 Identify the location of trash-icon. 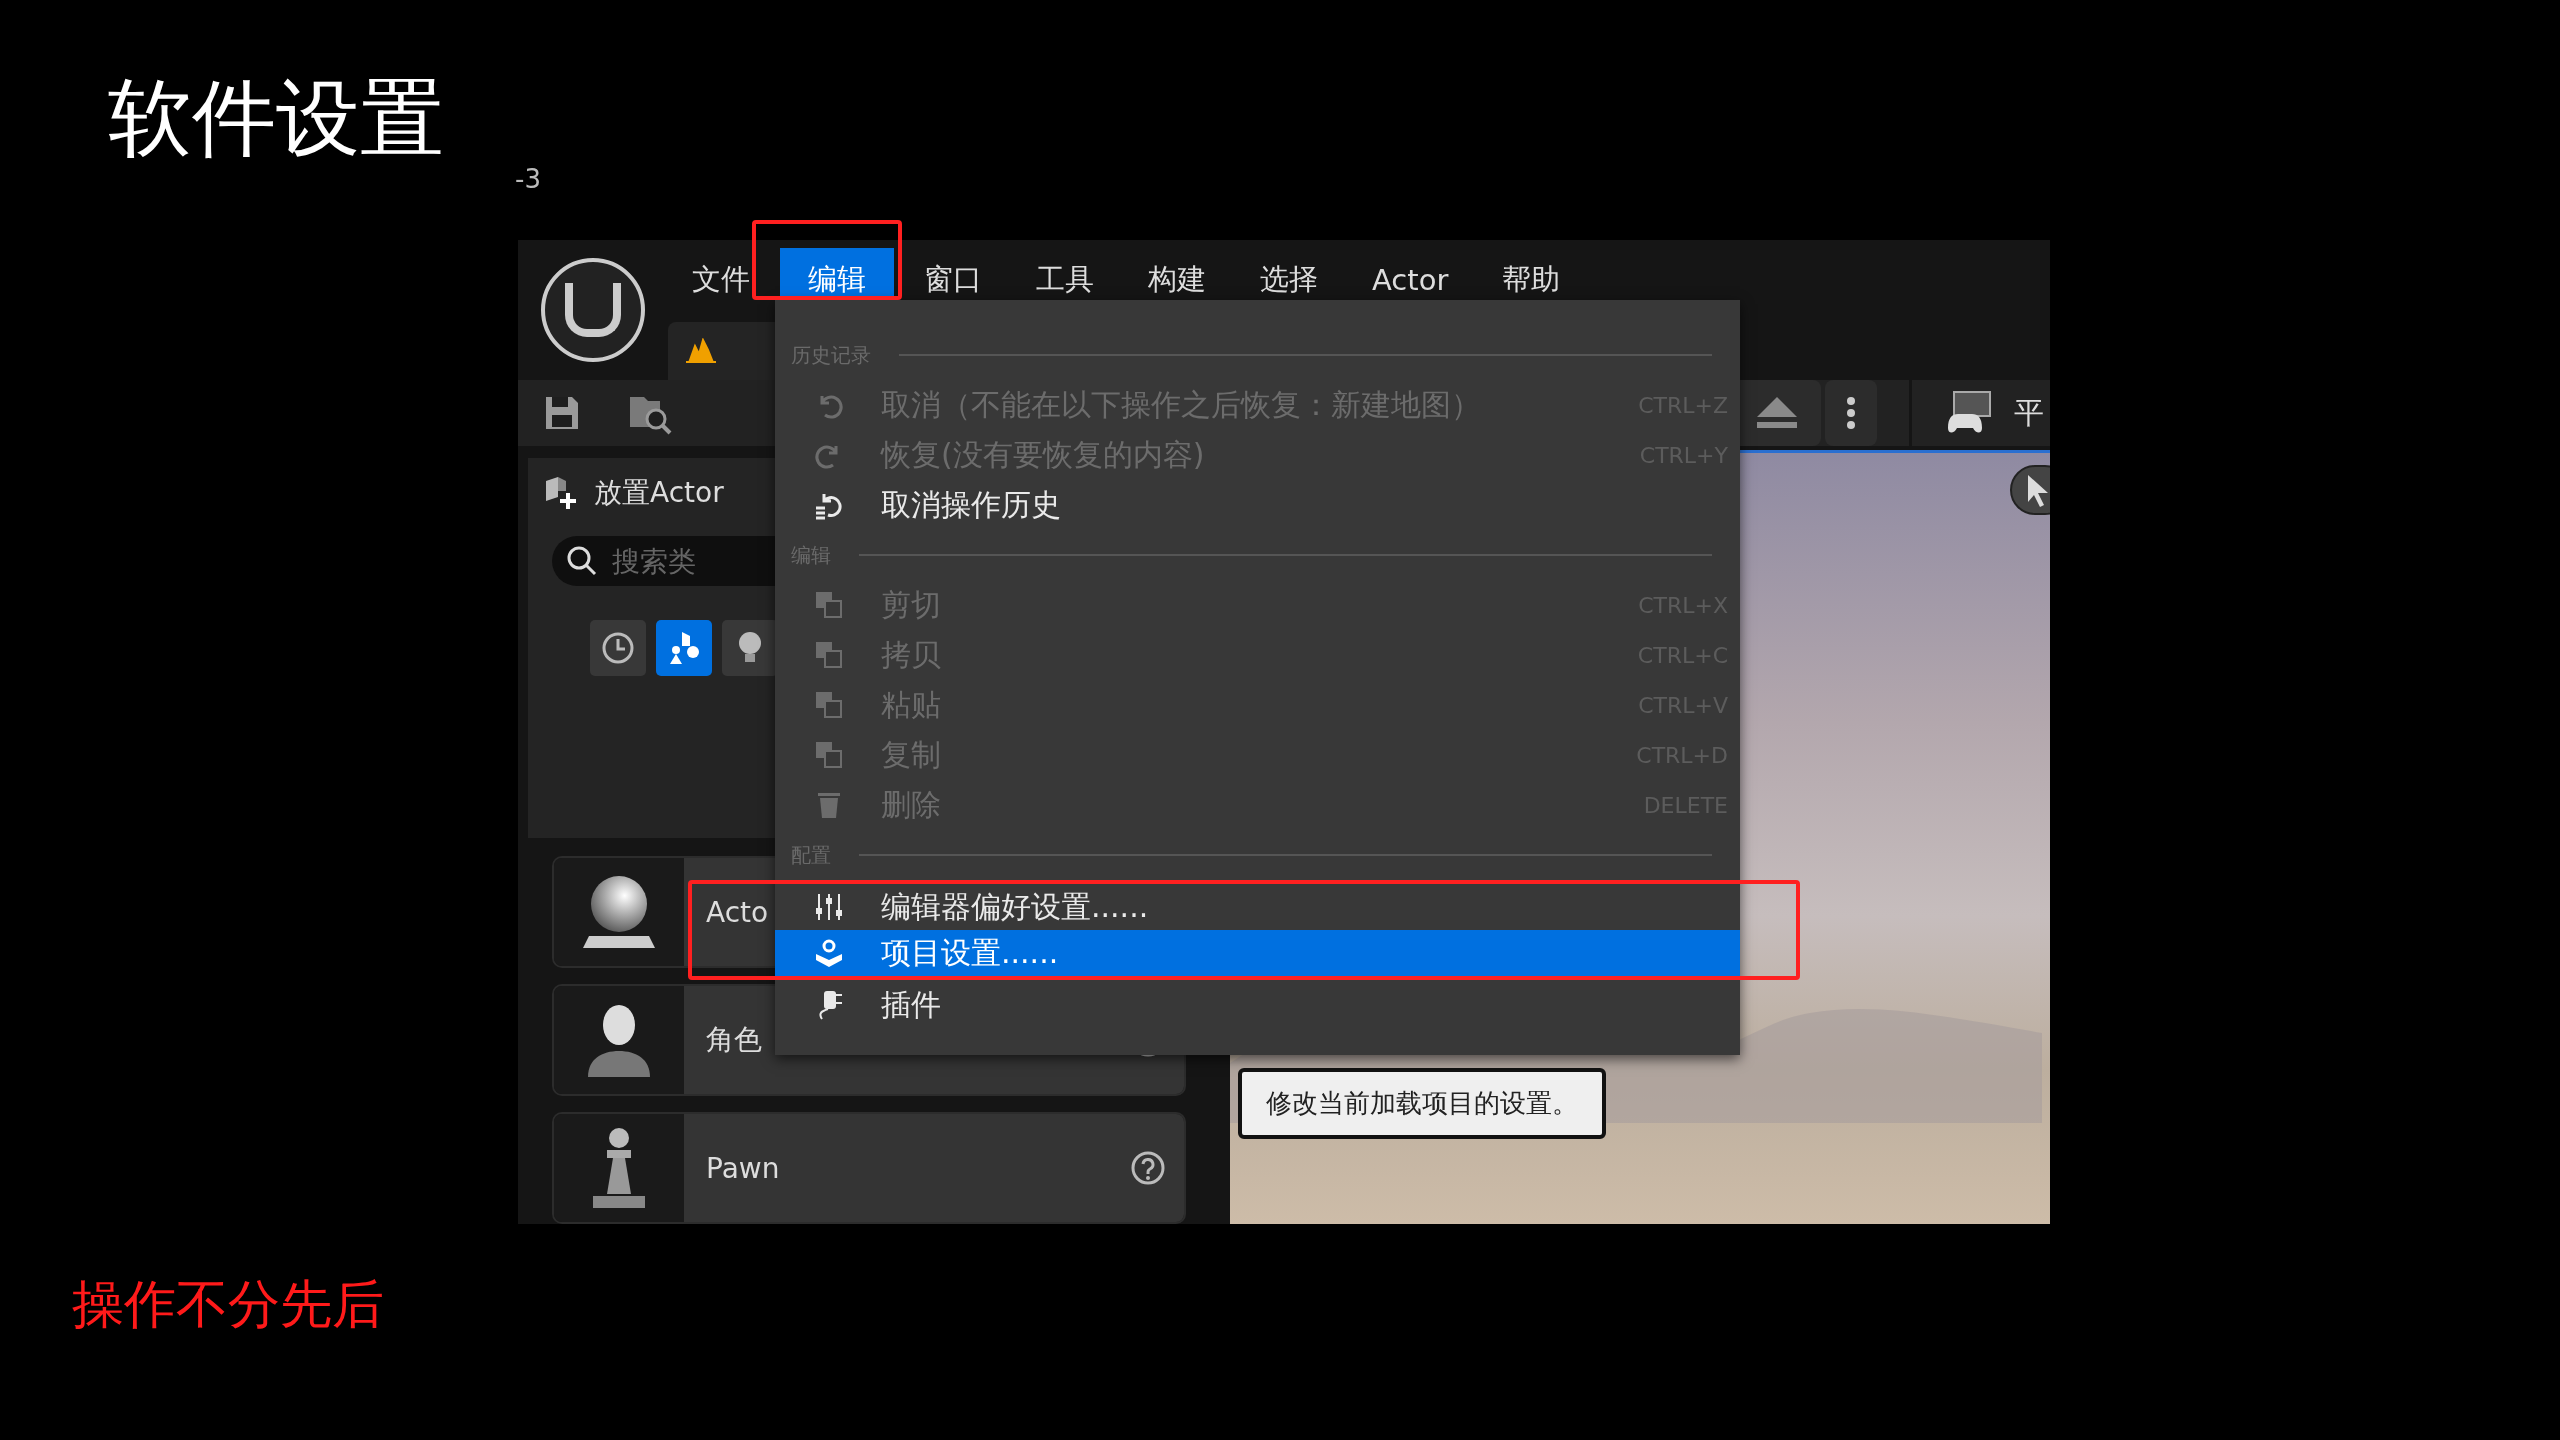
(829, 805).